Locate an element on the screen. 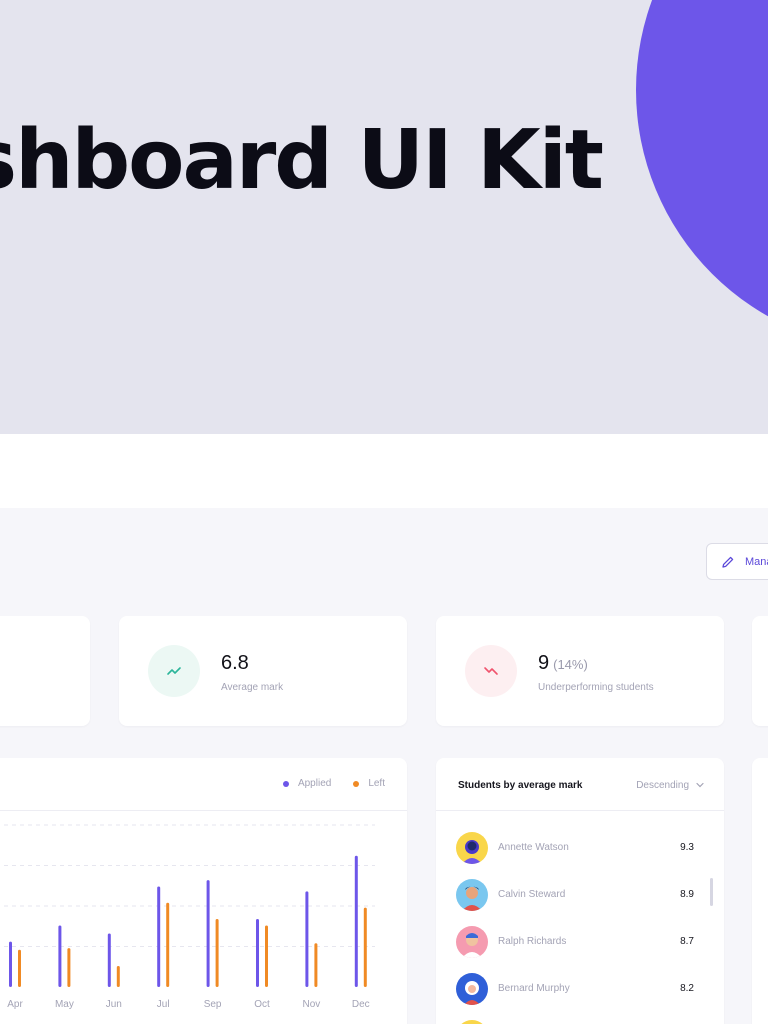 The width and height of the screenshot is (768, 1024). bar-left-jun is located at coordinates (118, 976).